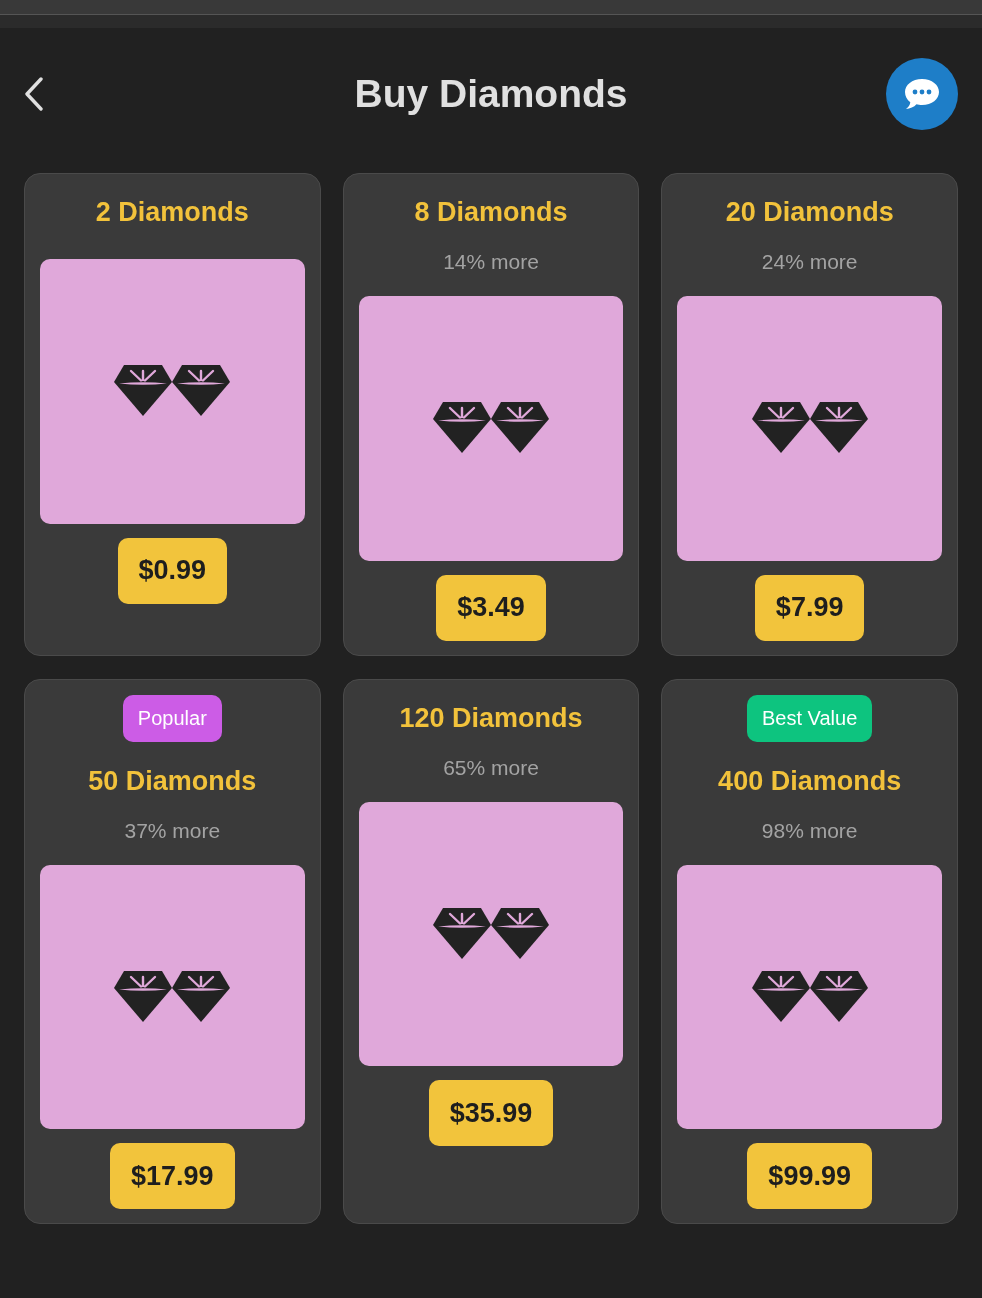 The height and width of the screenshot is (1298, 982). Describe the element at coordinates (810, 781) in the screenshot. I see `pack-title: 400 Diamonds` at that location.